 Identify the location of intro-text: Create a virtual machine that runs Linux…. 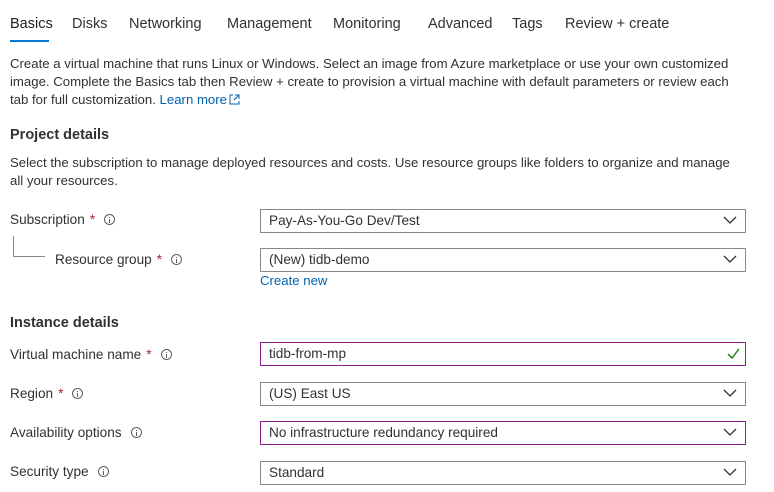
(369, 82).